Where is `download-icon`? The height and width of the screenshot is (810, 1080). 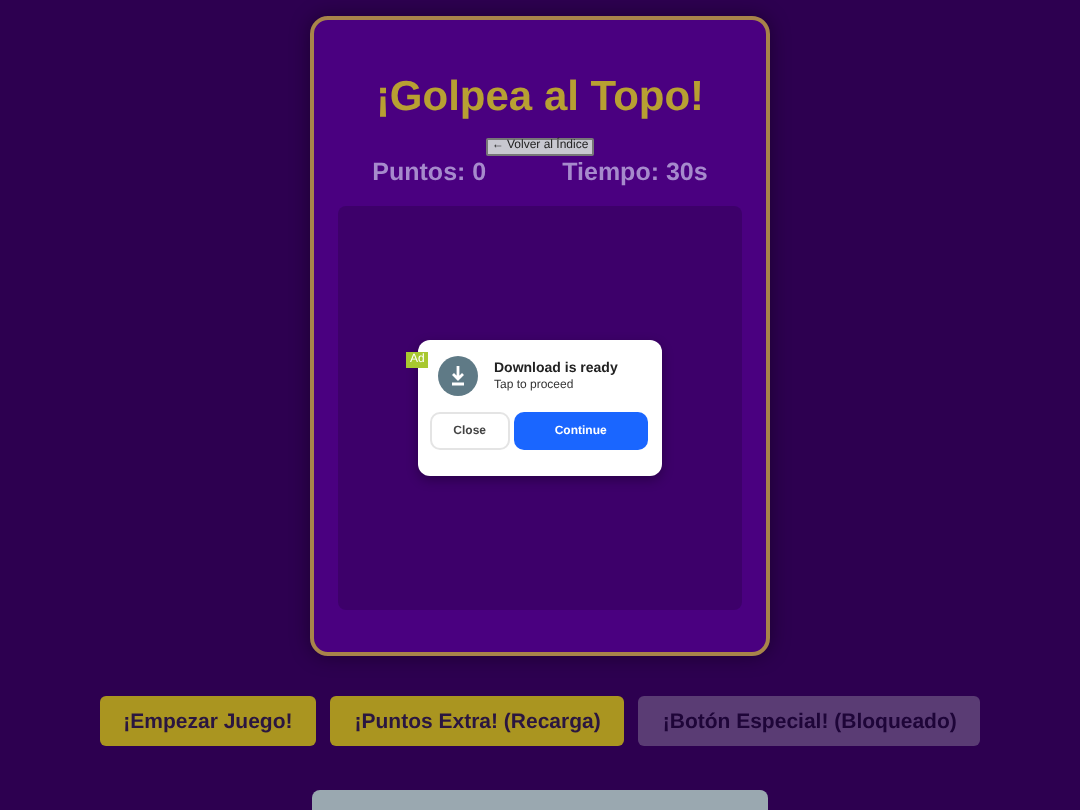
download-icon is located at coordinates (458, 376).